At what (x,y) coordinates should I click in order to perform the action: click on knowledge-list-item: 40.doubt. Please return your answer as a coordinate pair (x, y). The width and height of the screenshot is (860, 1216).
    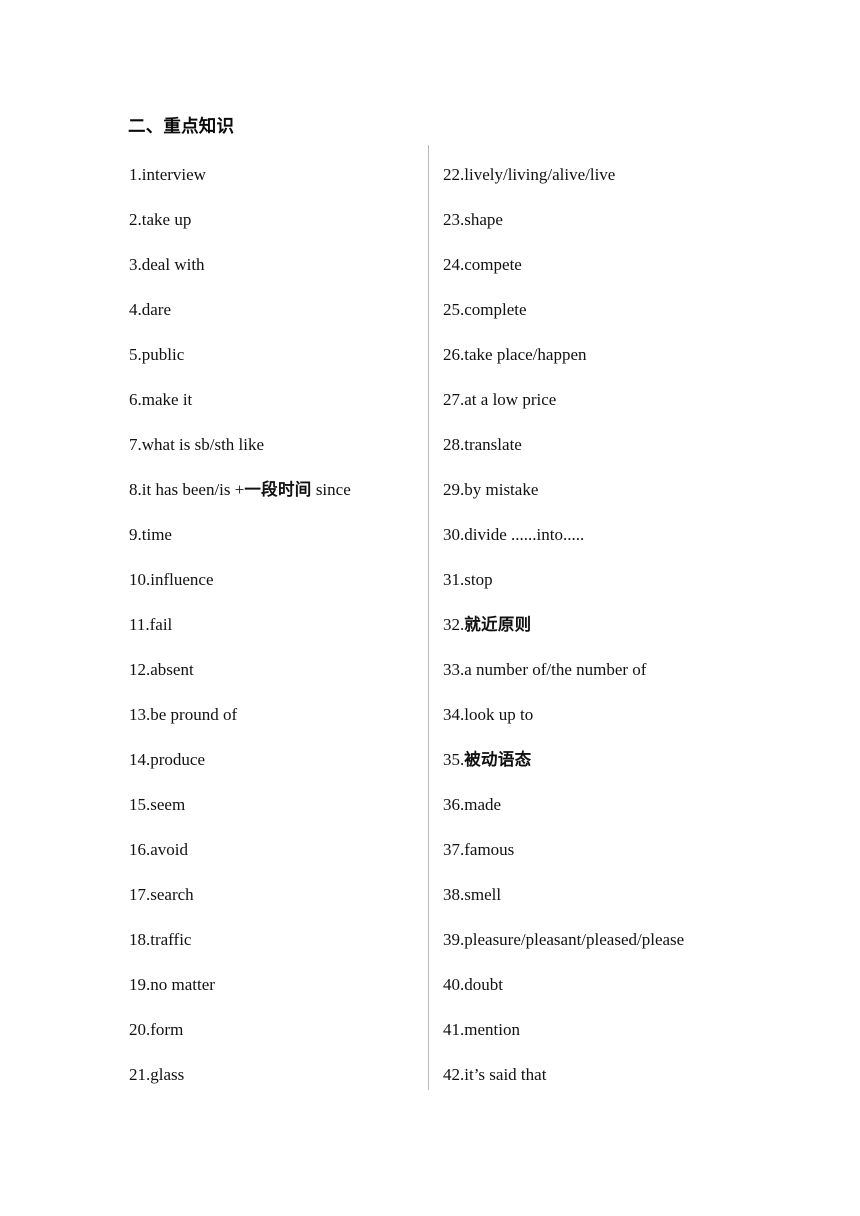
    Looking at the image, I should click on (608, 984).